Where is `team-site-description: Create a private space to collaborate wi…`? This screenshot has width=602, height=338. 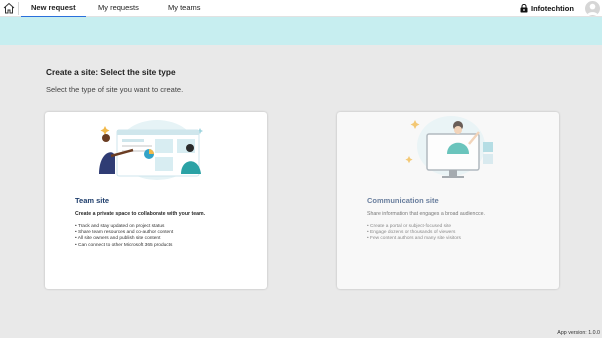 team-site-description: Create a private space to collaborate wi… is located at coordinates (140, 214).